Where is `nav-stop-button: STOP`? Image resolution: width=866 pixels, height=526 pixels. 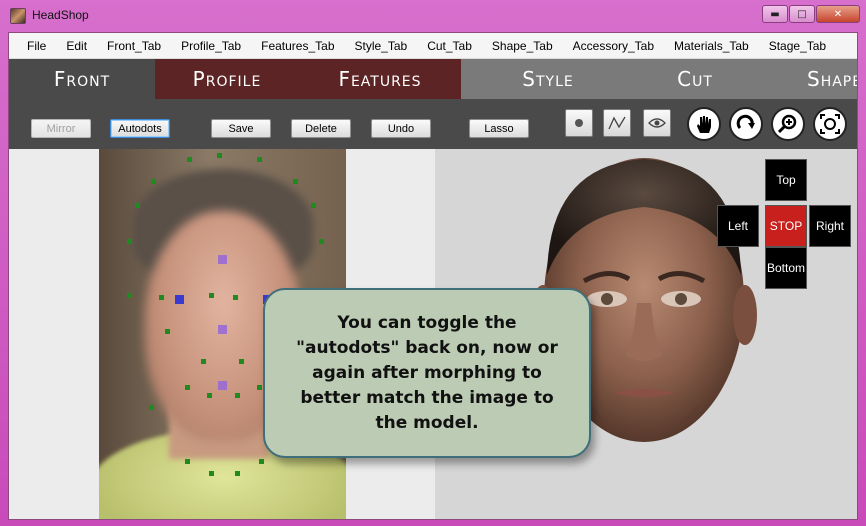
nav-stop-button: STOP is located at coordinates (786, 226).